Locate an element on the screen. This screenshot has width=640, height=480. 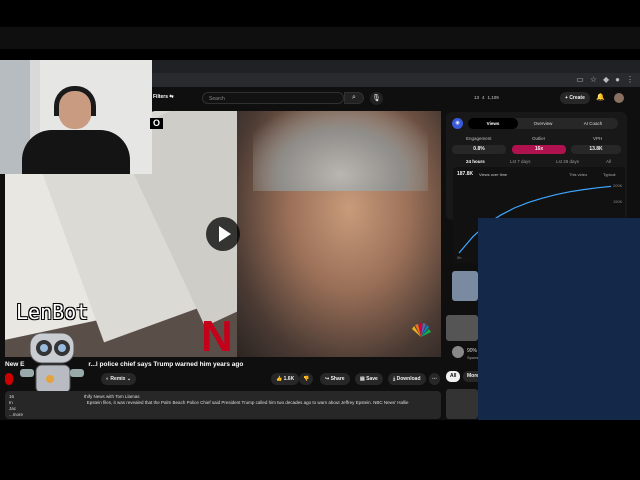
channel-avatar is located at coordinates (9, 379).